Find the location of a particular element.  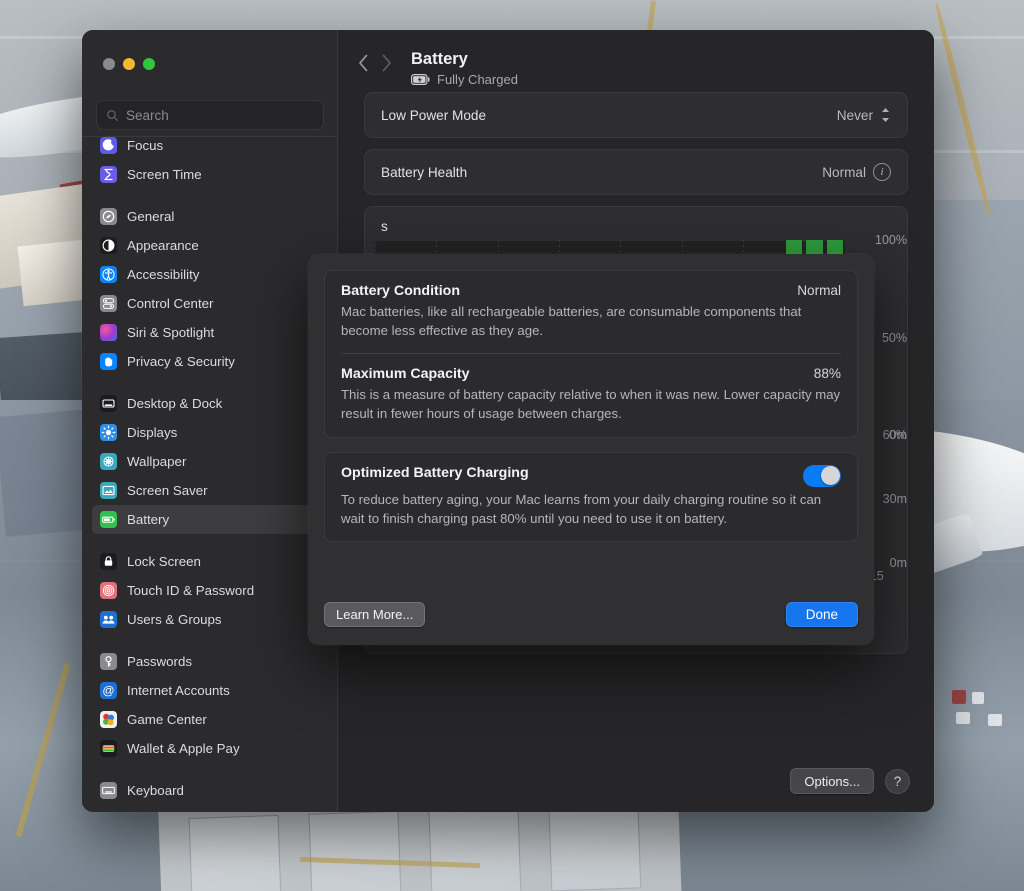

sidebar-item-screen-saver: Screen Saver is located at coordinates (209, 490).